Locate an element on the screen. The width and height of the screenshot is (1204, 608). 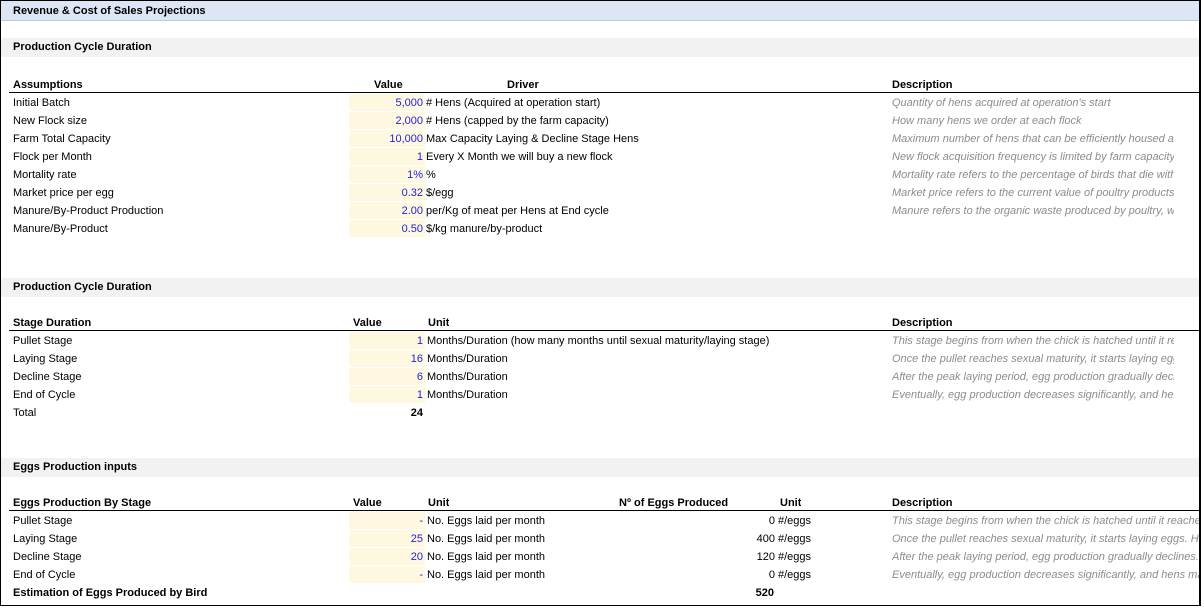
driver-text: per/Kg of meat per Hens at End cycle is located at coordinates (656, 211).